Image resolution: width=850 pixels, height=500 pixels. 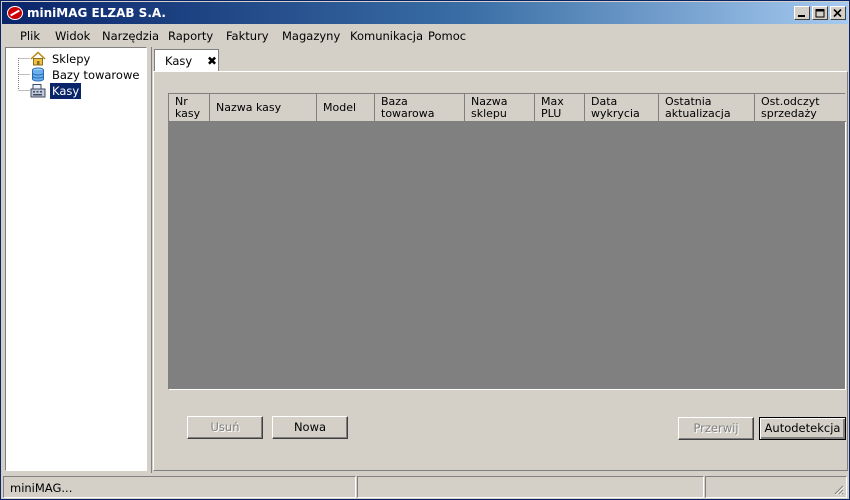 What do you see at coordinates (30, 36) in the screenshot?
I see `menu-plik: Plik` at bounding box center [30, 36].